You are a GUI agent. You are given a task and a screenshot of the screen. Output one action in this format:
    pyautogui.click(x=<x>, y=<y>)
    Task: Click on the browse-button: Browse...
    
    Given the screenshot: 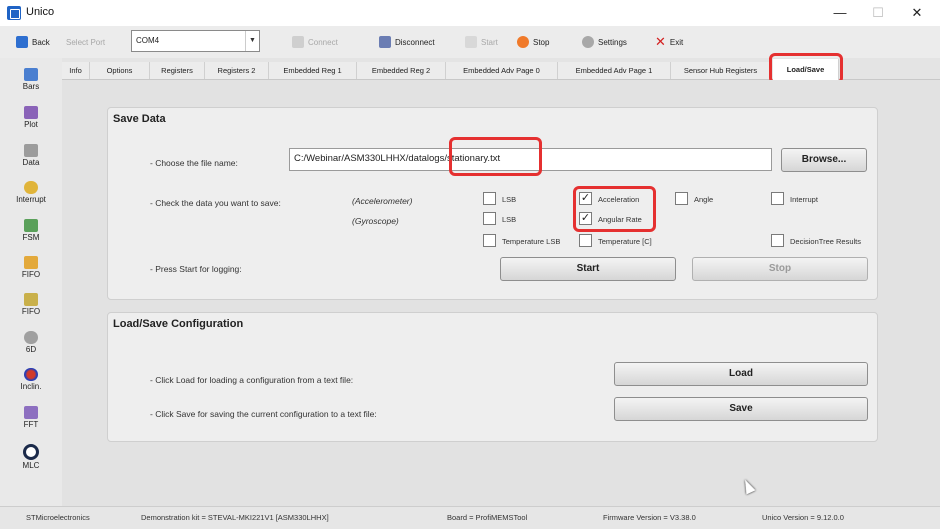 What is the action you would take?
    pyautogui.click(x=824, y=160)
    